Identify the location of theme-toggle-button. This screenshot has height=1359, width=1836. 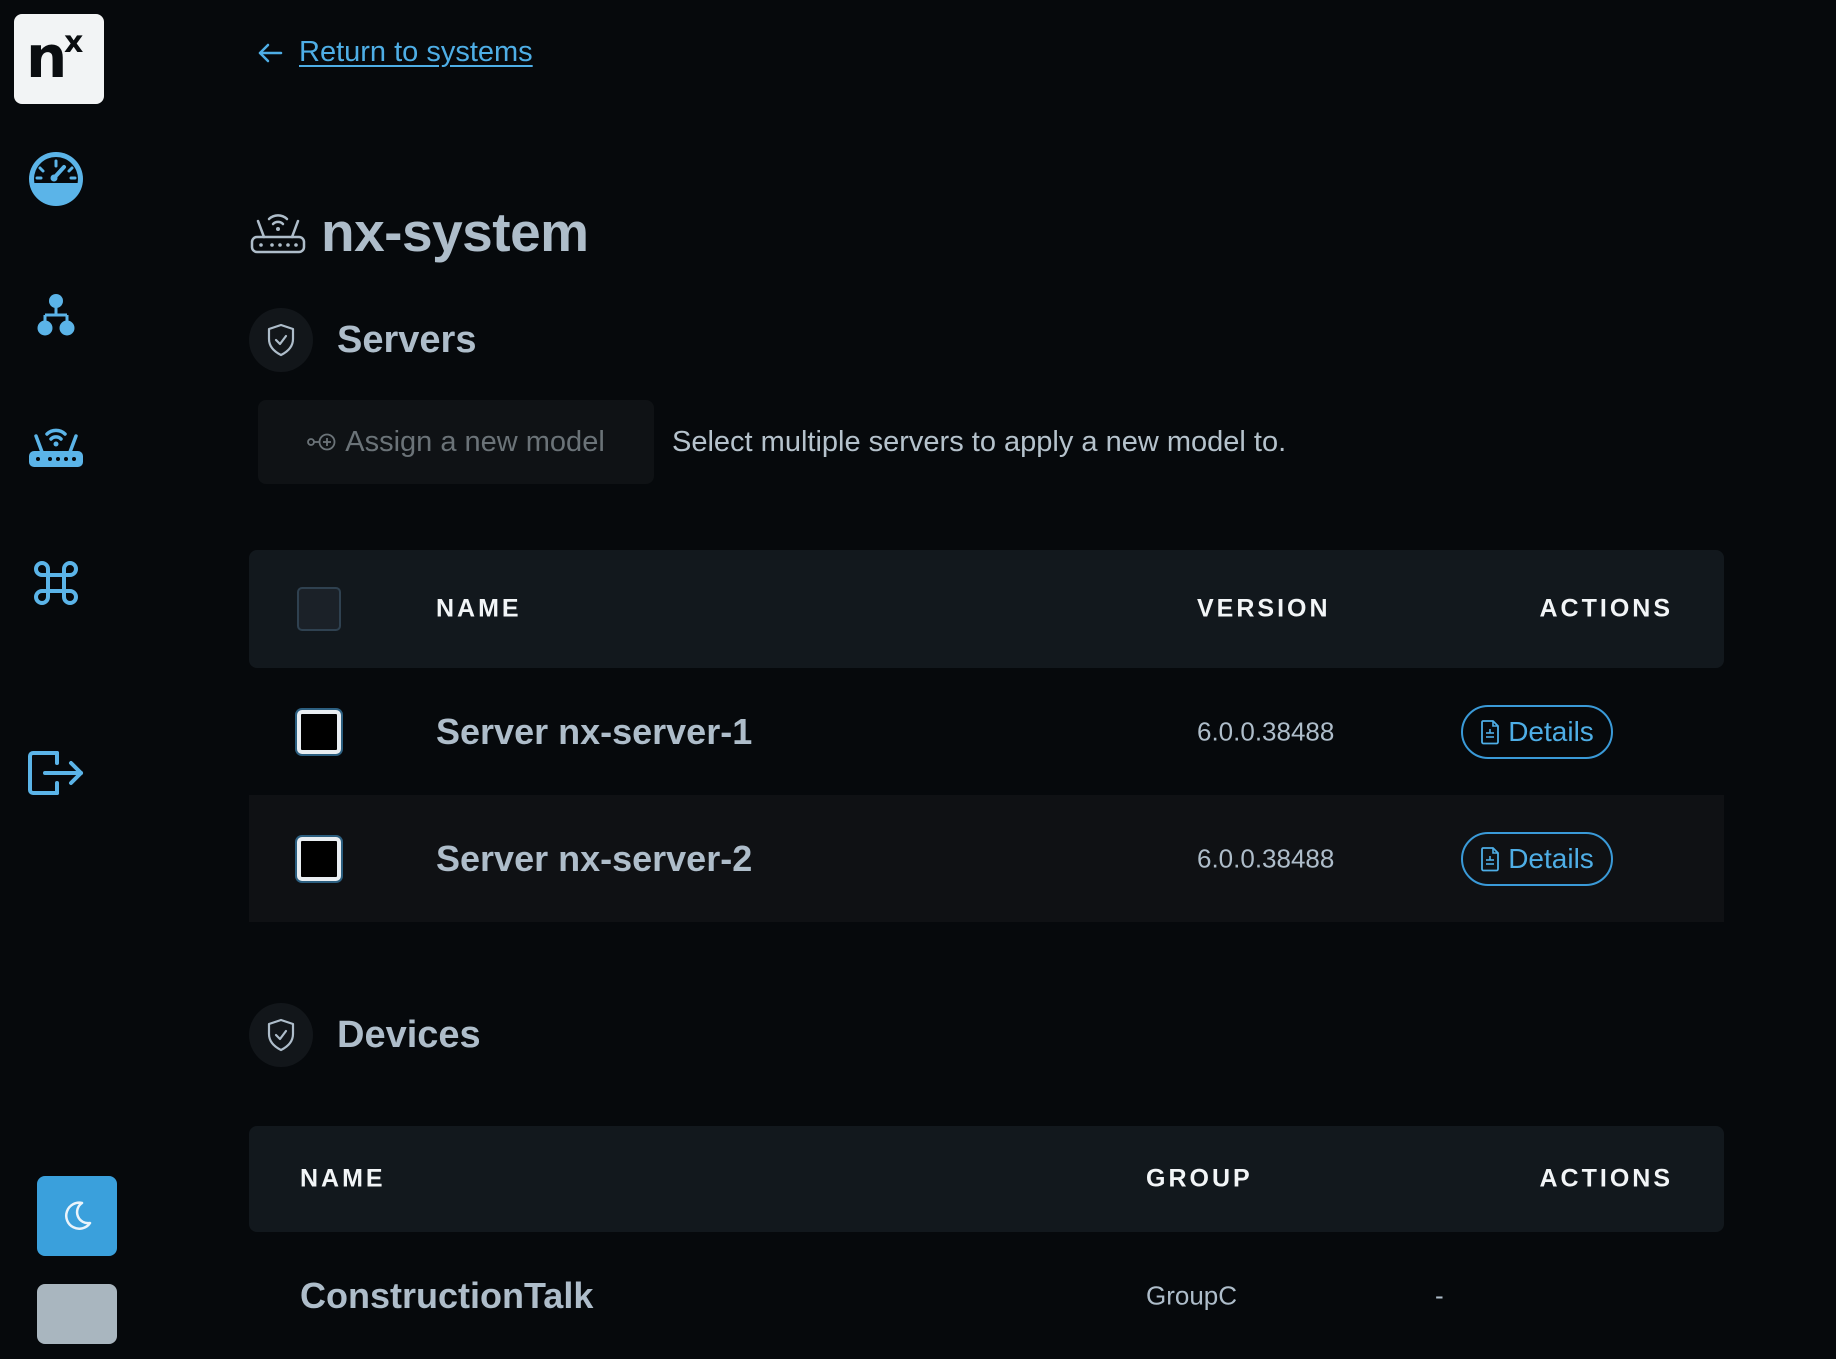
(77, 1216).